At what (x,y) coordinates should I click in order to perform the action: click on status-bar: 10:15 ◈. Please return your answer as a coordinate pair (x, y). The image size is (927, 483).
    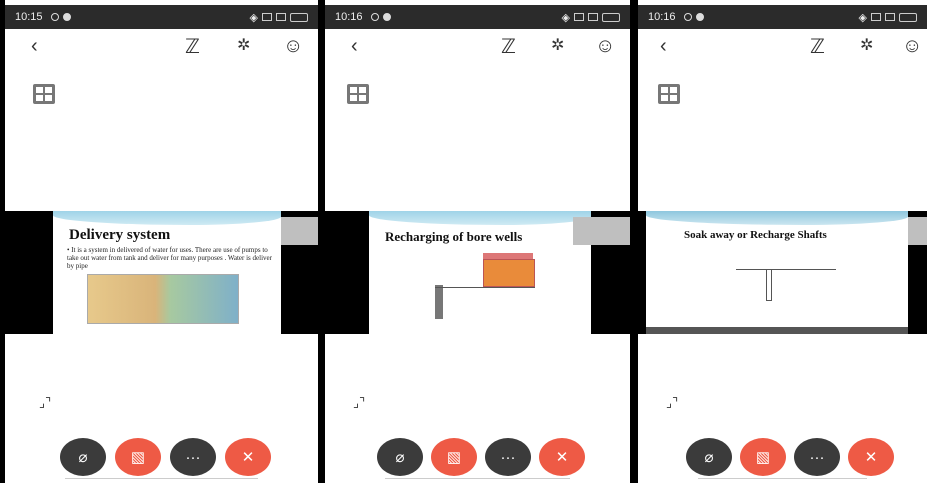
    Looking at the image, I should click on (161, 17).